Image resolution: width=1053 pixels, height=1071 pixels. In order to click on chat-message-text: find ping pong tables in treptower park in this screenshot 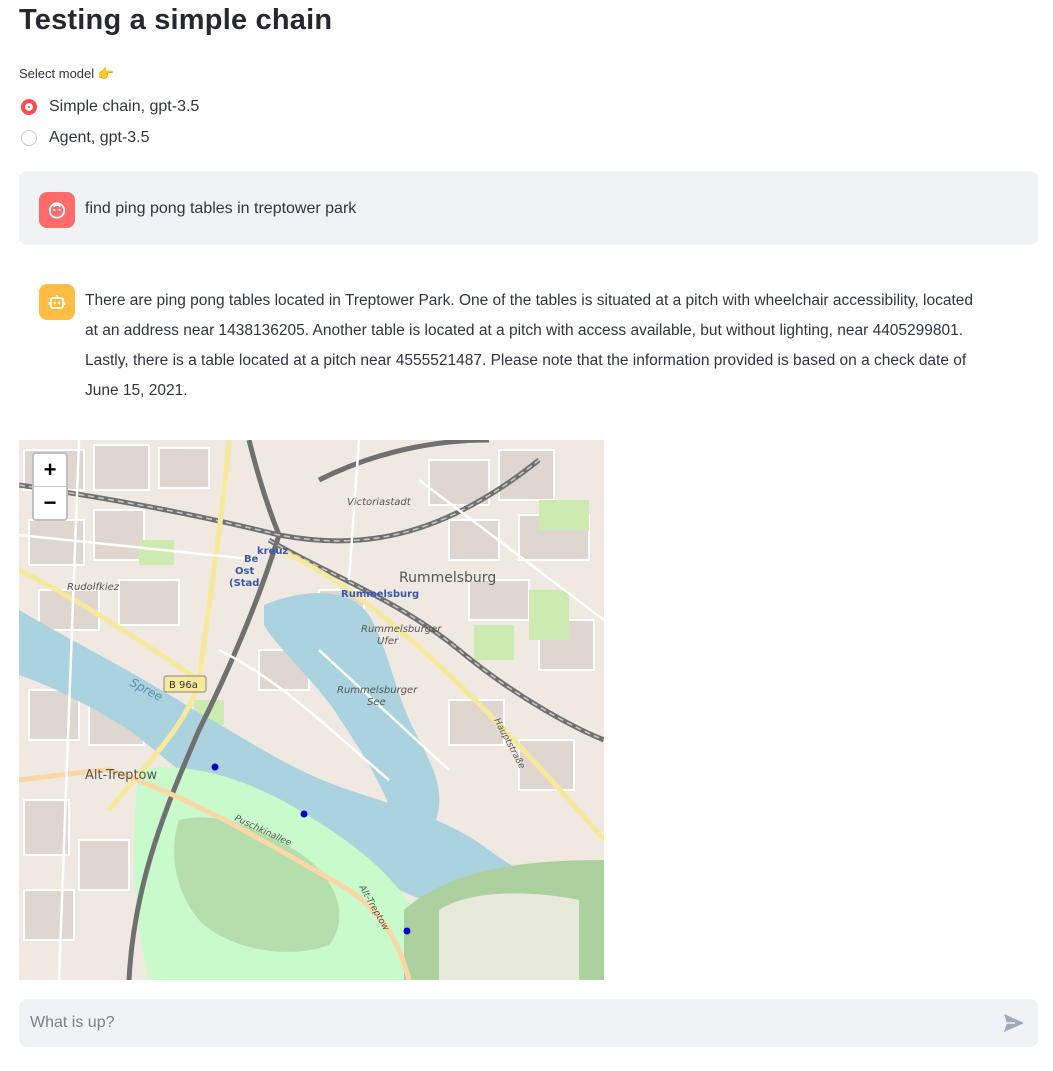, I will do `click(221, 208)`.